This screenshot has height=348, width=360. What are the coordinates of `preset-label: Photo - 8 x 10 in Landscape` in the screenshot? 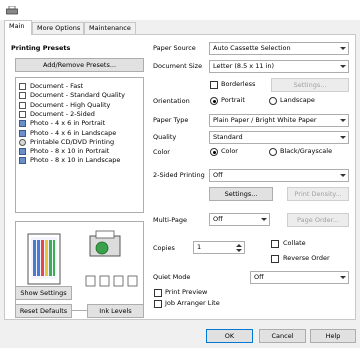 It's located at (75, 160).